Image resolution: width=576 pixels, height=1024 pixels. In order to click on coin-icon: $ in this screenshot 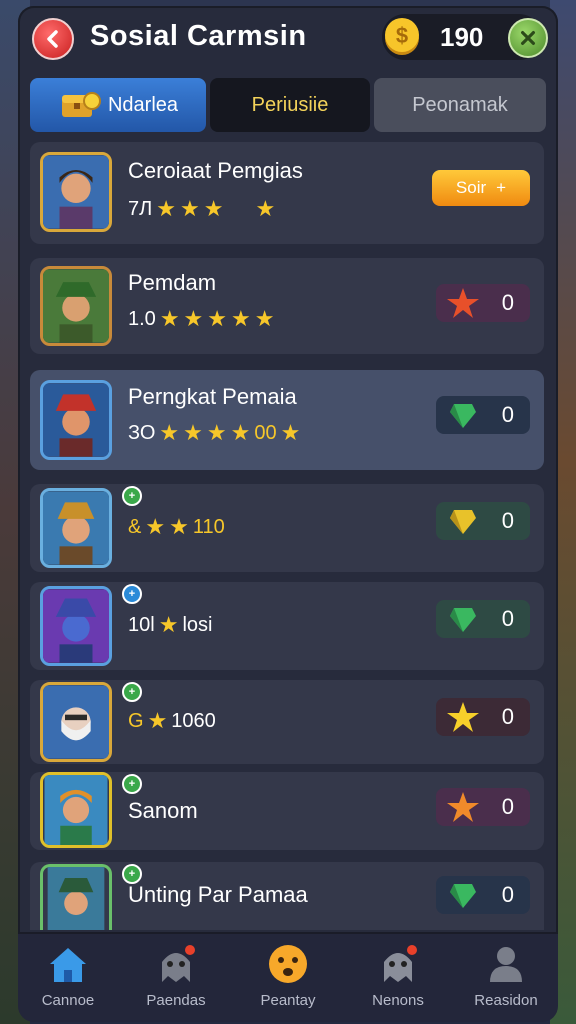, I will do `click(402, 36)`.